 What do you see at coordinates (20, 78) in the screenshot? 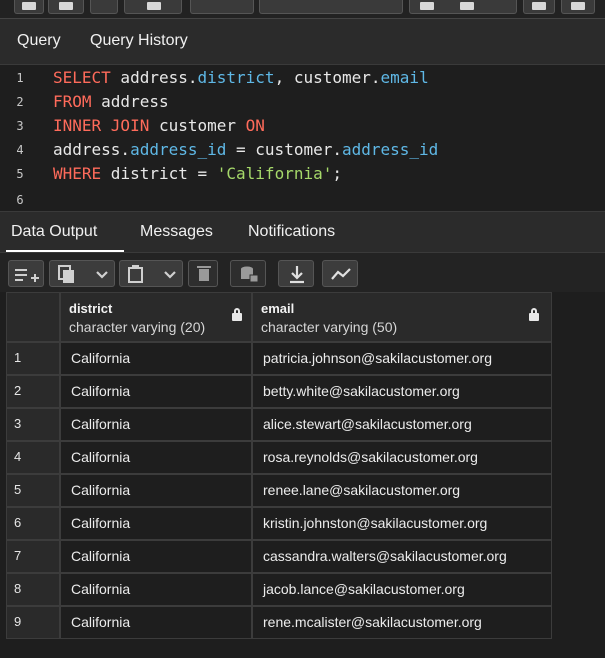
I see `line-number: 1` at bounding box center [20, 78].